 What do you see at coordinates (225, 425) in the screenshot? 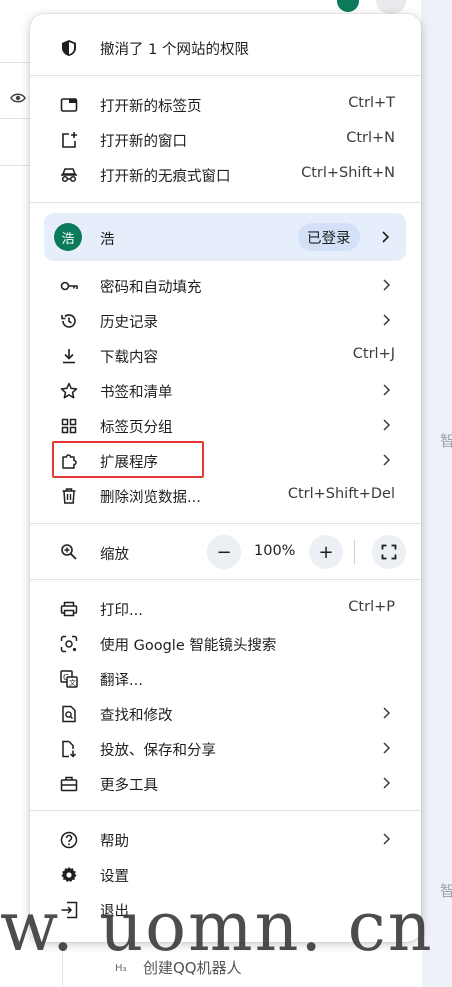
I see `menu-item-tab-groups: 标签页分组` at bounding box center [225, 425].